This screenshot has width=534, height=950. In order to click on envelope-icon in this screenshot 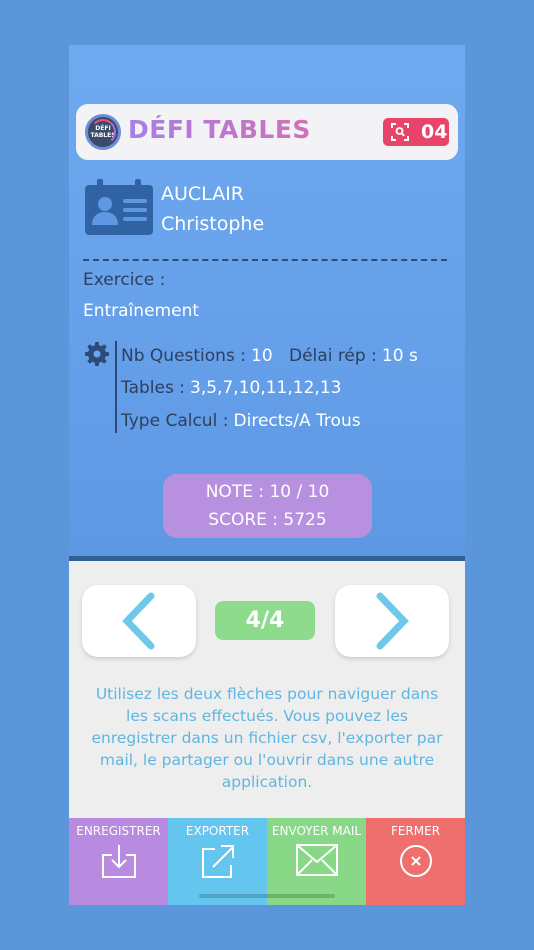, I will do `click(316, 860)`.